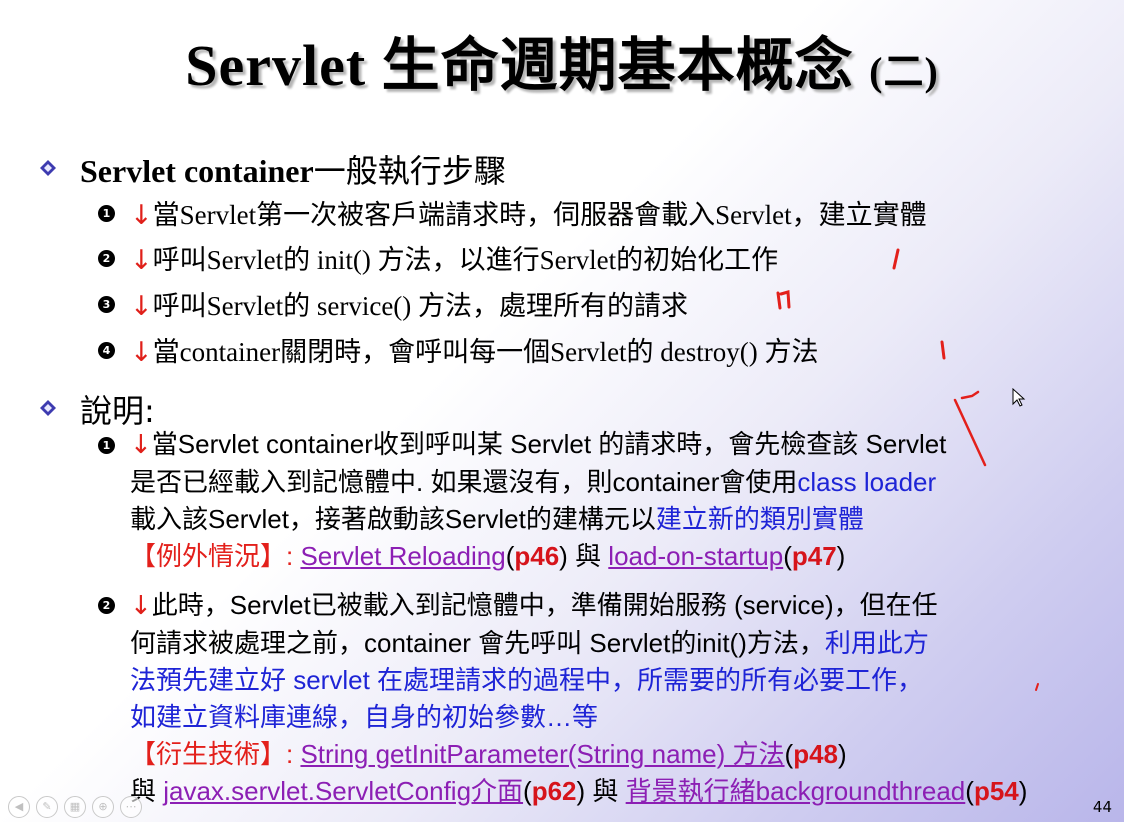 The image size is (1124, 822). What do you see at coordinates (19, 807) in the screenshot?
I see `prev-slide-button: ◀` at bounding box center [19, 807].